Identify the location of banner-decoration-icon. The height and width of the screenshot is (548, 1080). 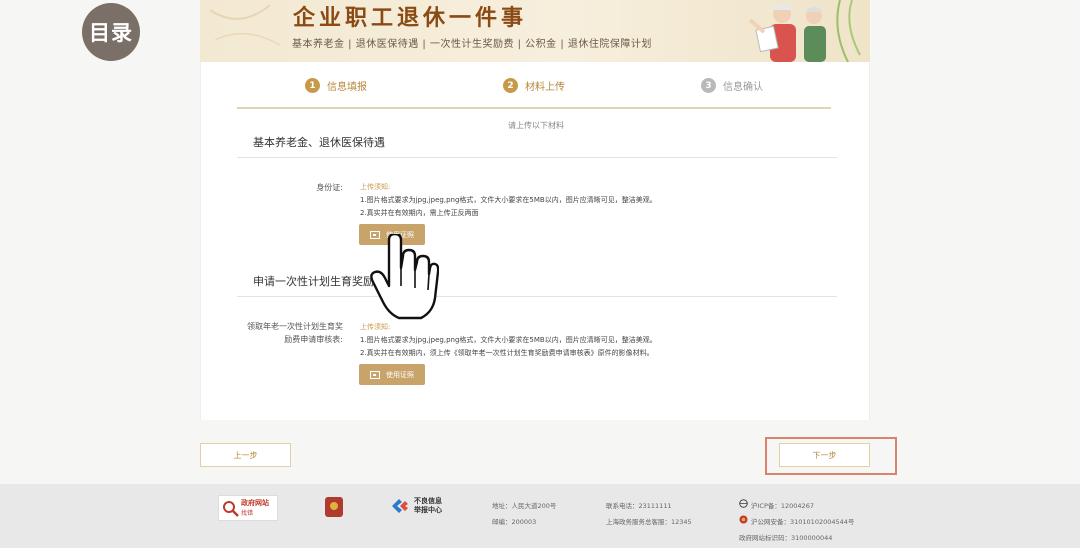
(245, 25).